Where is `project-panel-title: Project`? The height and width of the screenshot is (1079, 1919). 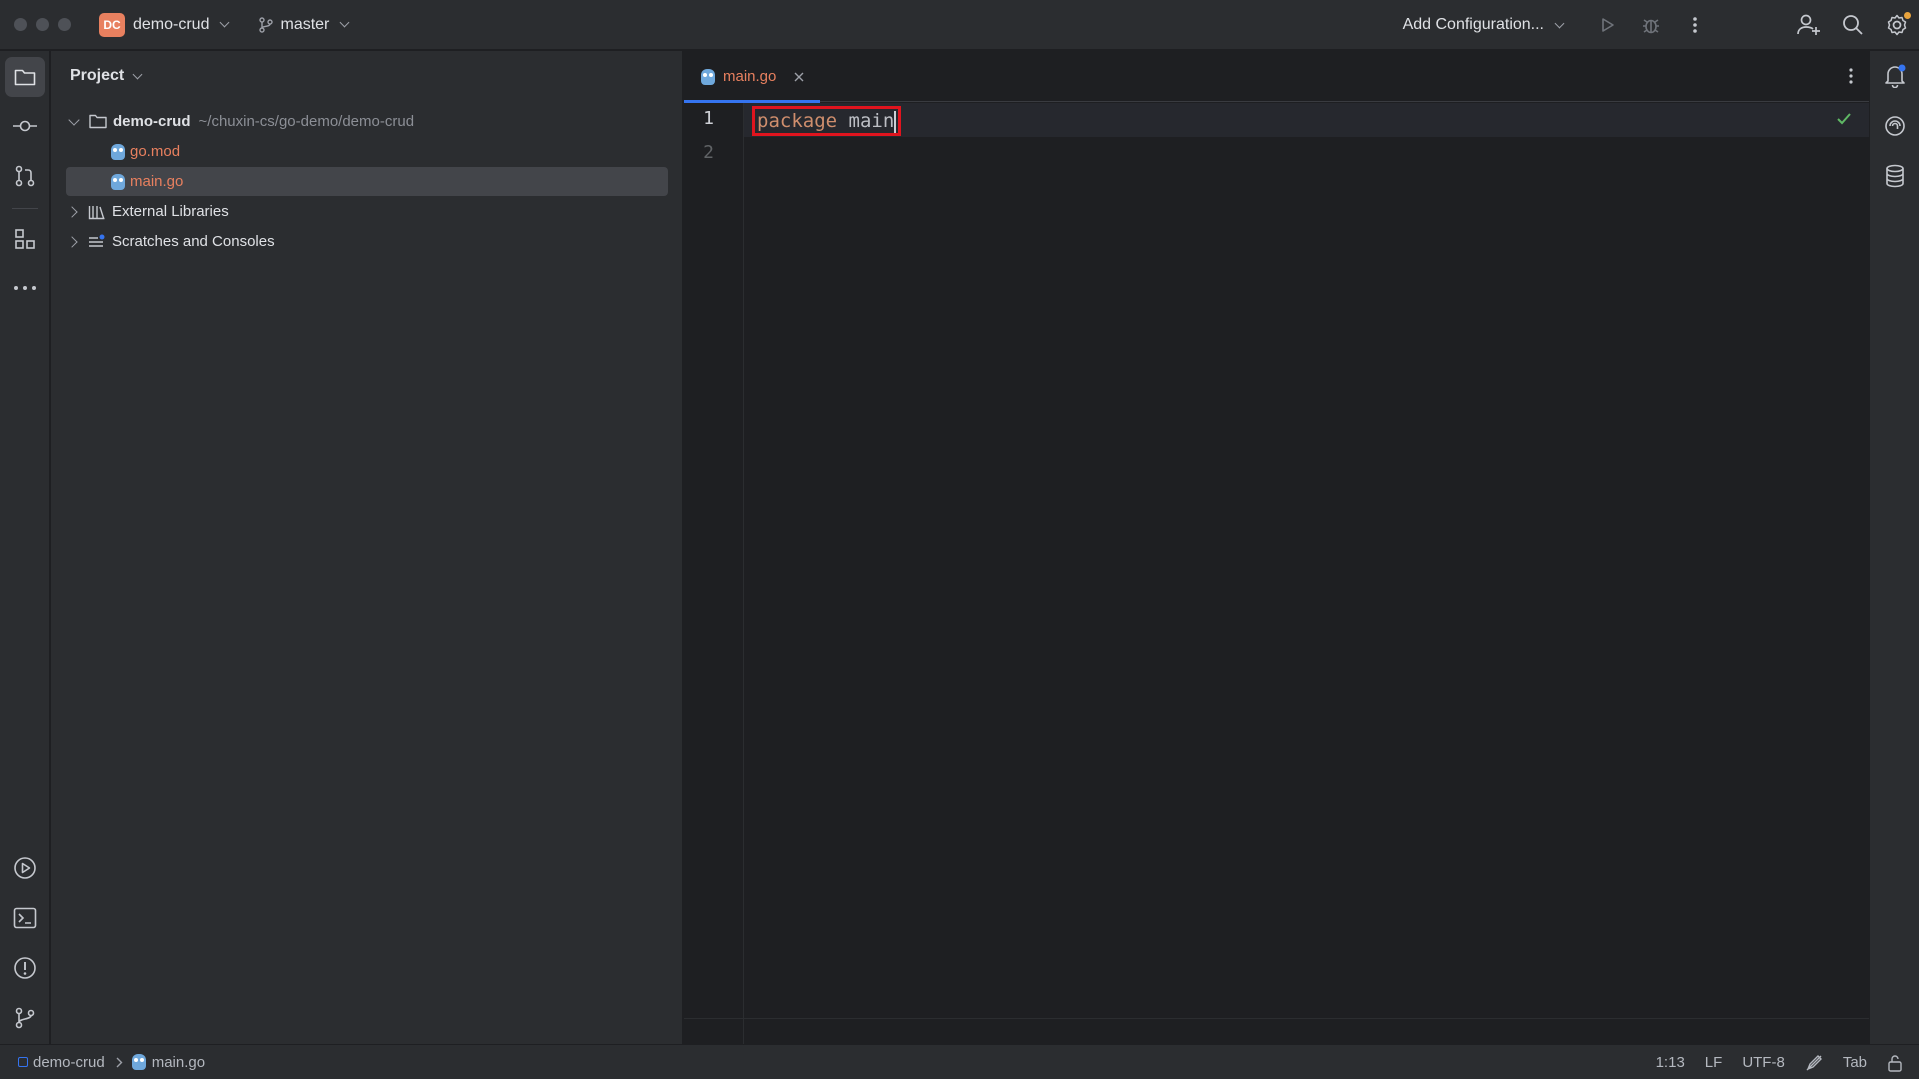
project-panel-title: Project is located at coordinates (97, 75).